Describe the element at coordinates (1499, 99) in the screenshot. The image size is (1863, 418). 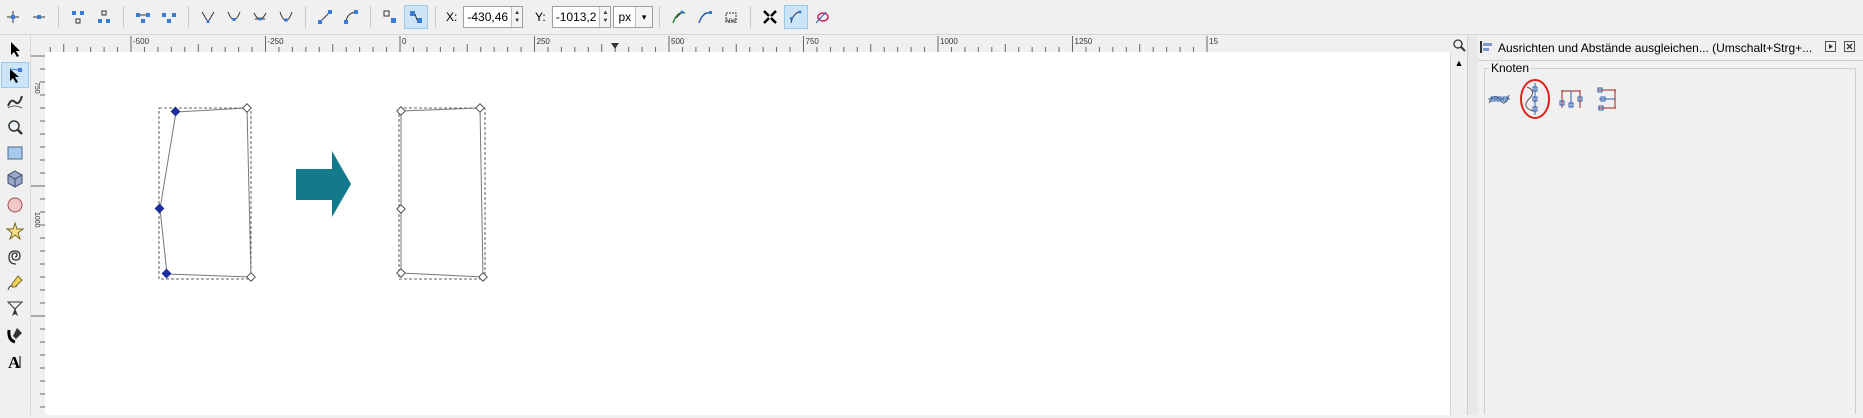
I see `align-nodes-horizontal-icon` at that location.